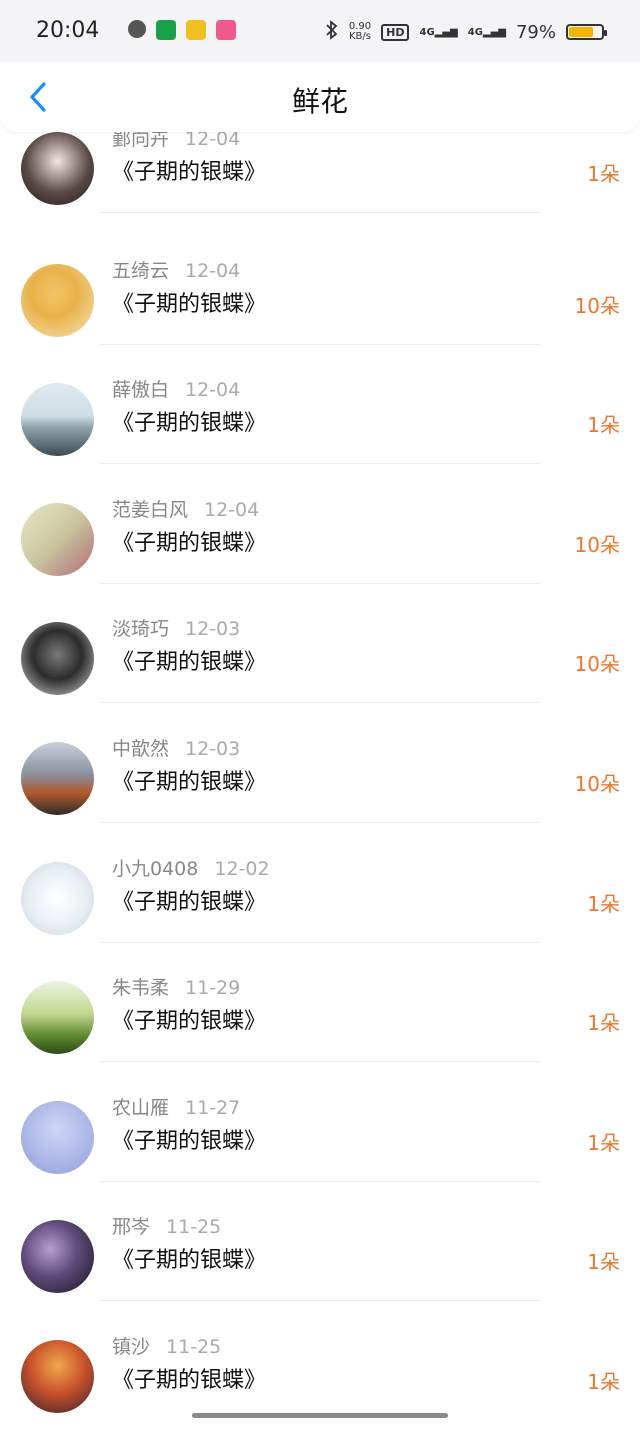  I want to click on list-item: 农山雁 11-27 《子期的银蝶》 1朵, so click(320, 1149).